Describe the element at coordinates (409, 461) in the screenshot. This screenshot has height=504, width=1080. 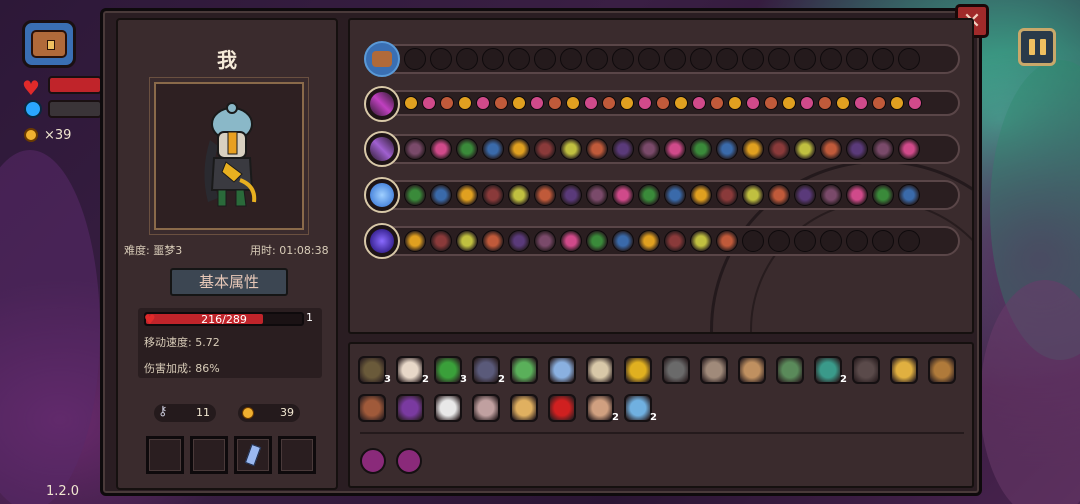
I see `skill-demon-icon` at that location.